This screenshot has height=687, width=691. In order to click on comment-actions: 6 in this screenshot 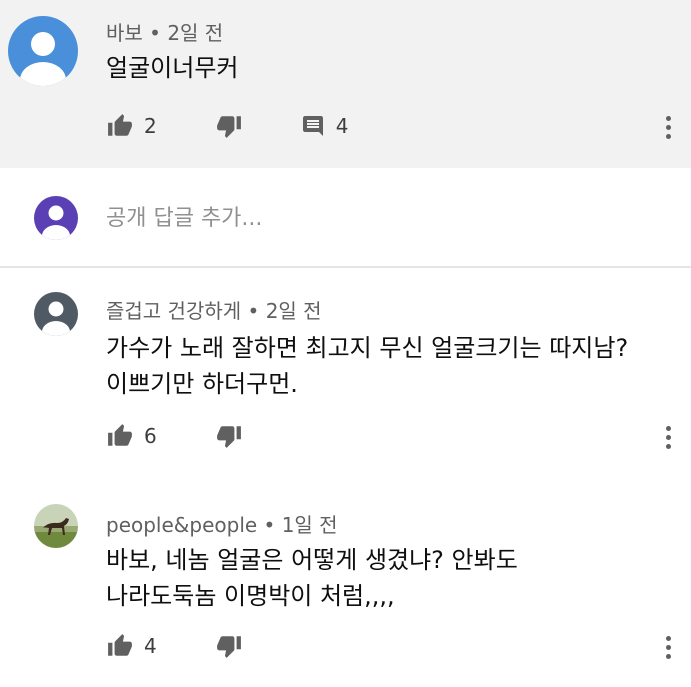, I will do `click(174, 436)`.